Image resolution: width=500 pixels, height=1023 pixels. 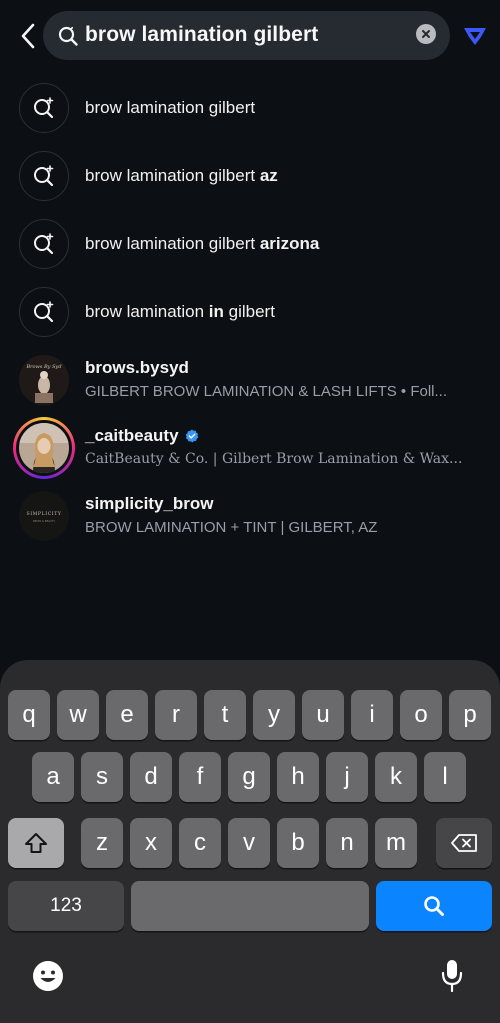 I want to click on key-g: g, so click(x=249, y=777).